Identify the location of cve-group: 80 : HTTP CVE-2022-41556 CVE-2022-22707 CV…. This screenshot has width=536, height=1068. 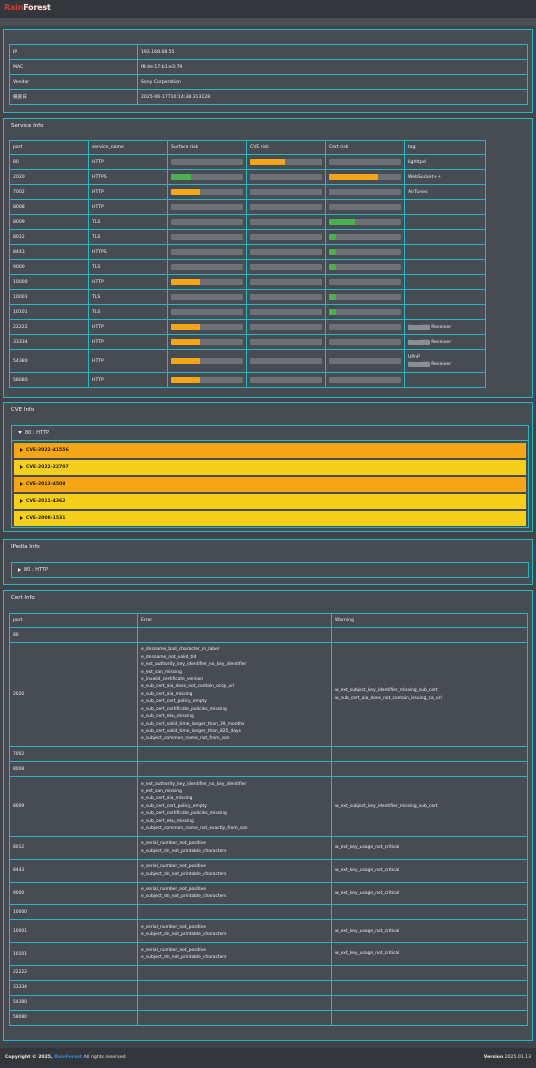
(270, 476).